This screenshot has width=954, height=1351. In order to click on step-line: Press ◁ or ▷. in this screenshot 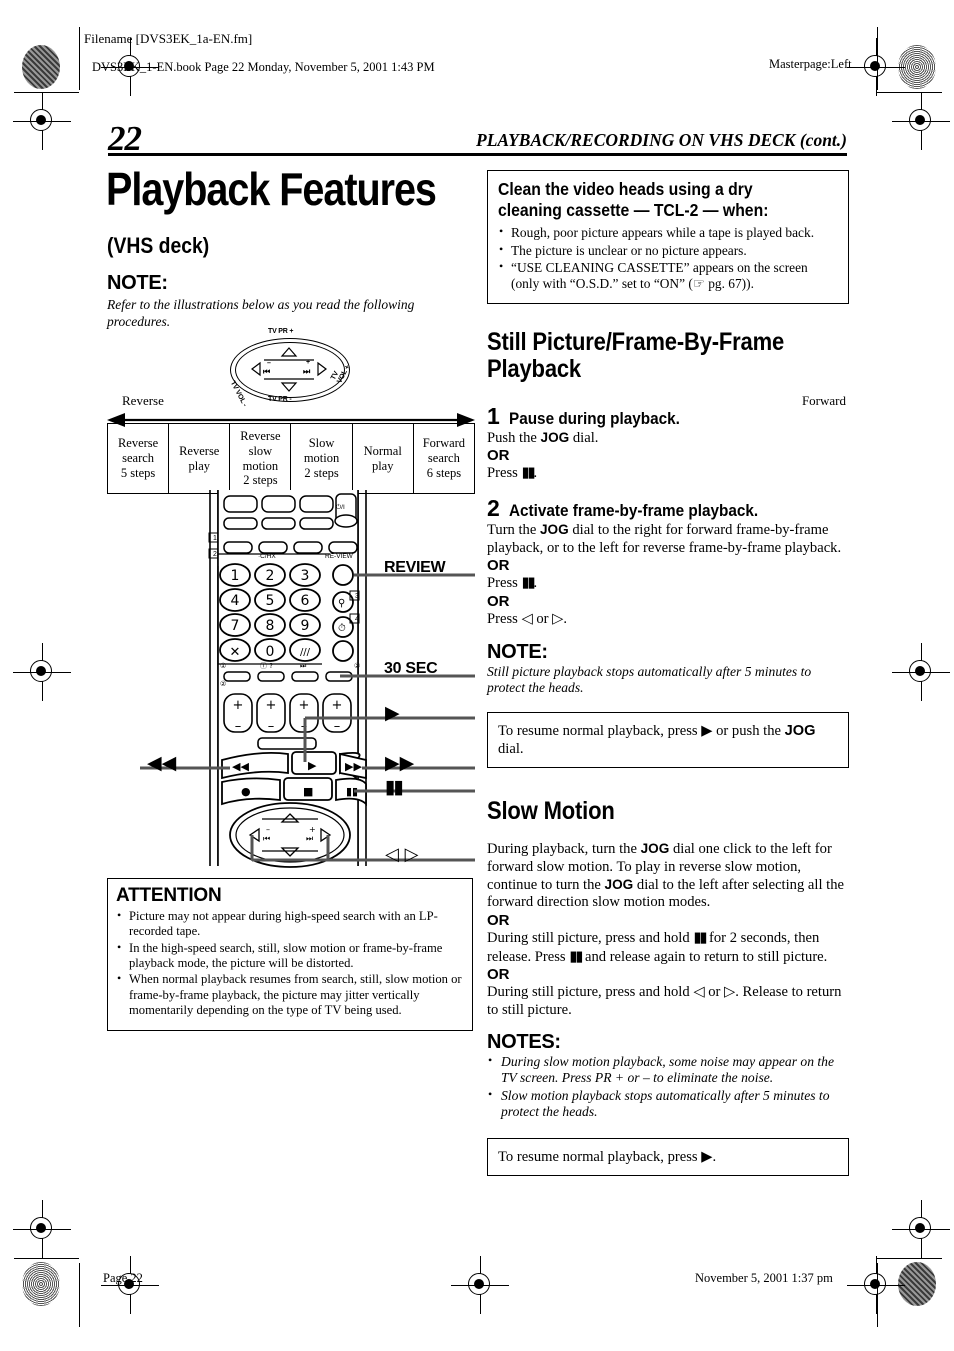, I will do `click(527, 618)`.